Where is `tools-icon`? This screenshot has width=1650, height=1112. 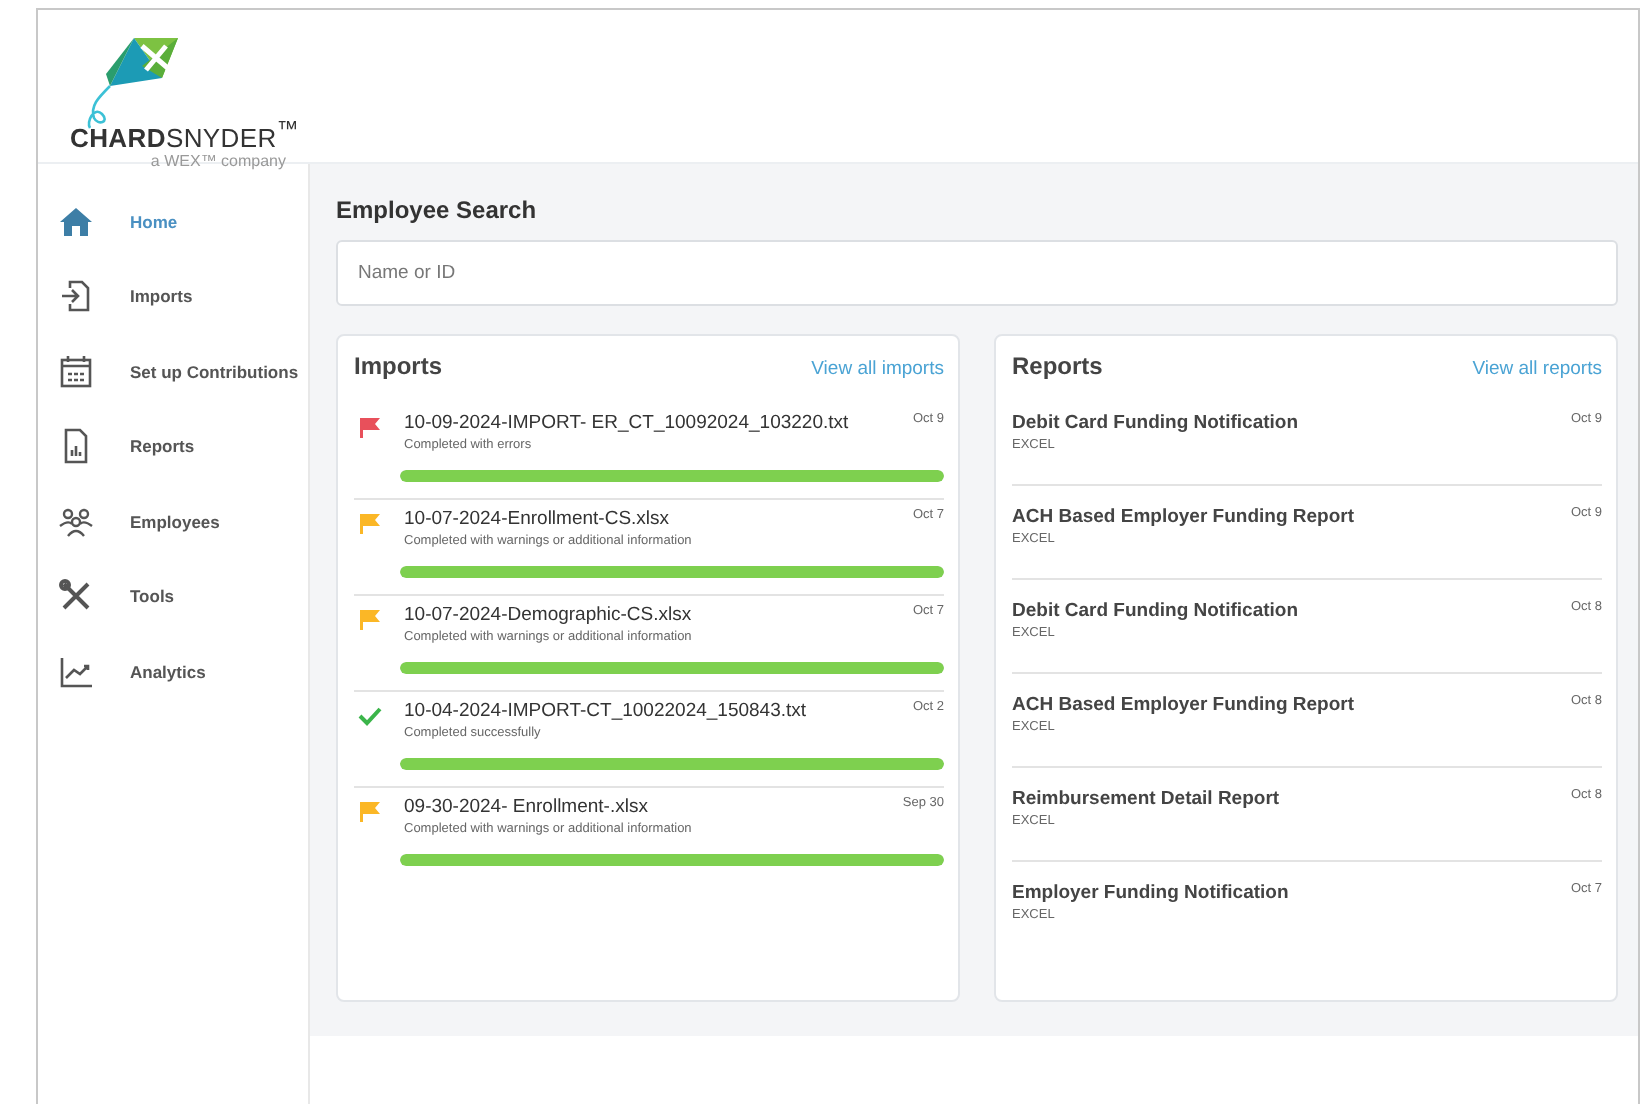 tools-icon is located at coordinates (76, 596).